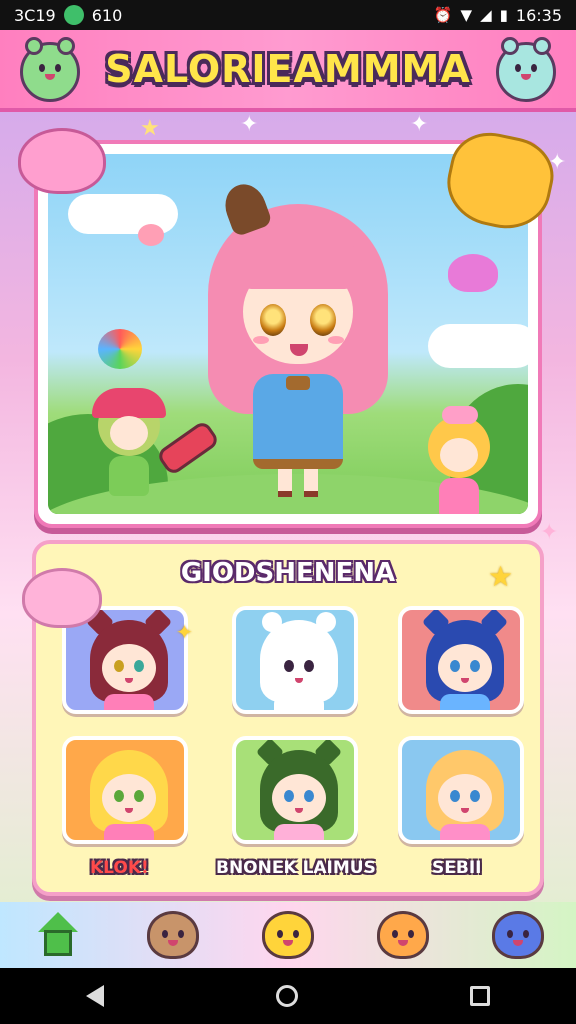 This screenshot has width=576, height=1024. I want to click on status-time: 16:35, so click(538, 15).